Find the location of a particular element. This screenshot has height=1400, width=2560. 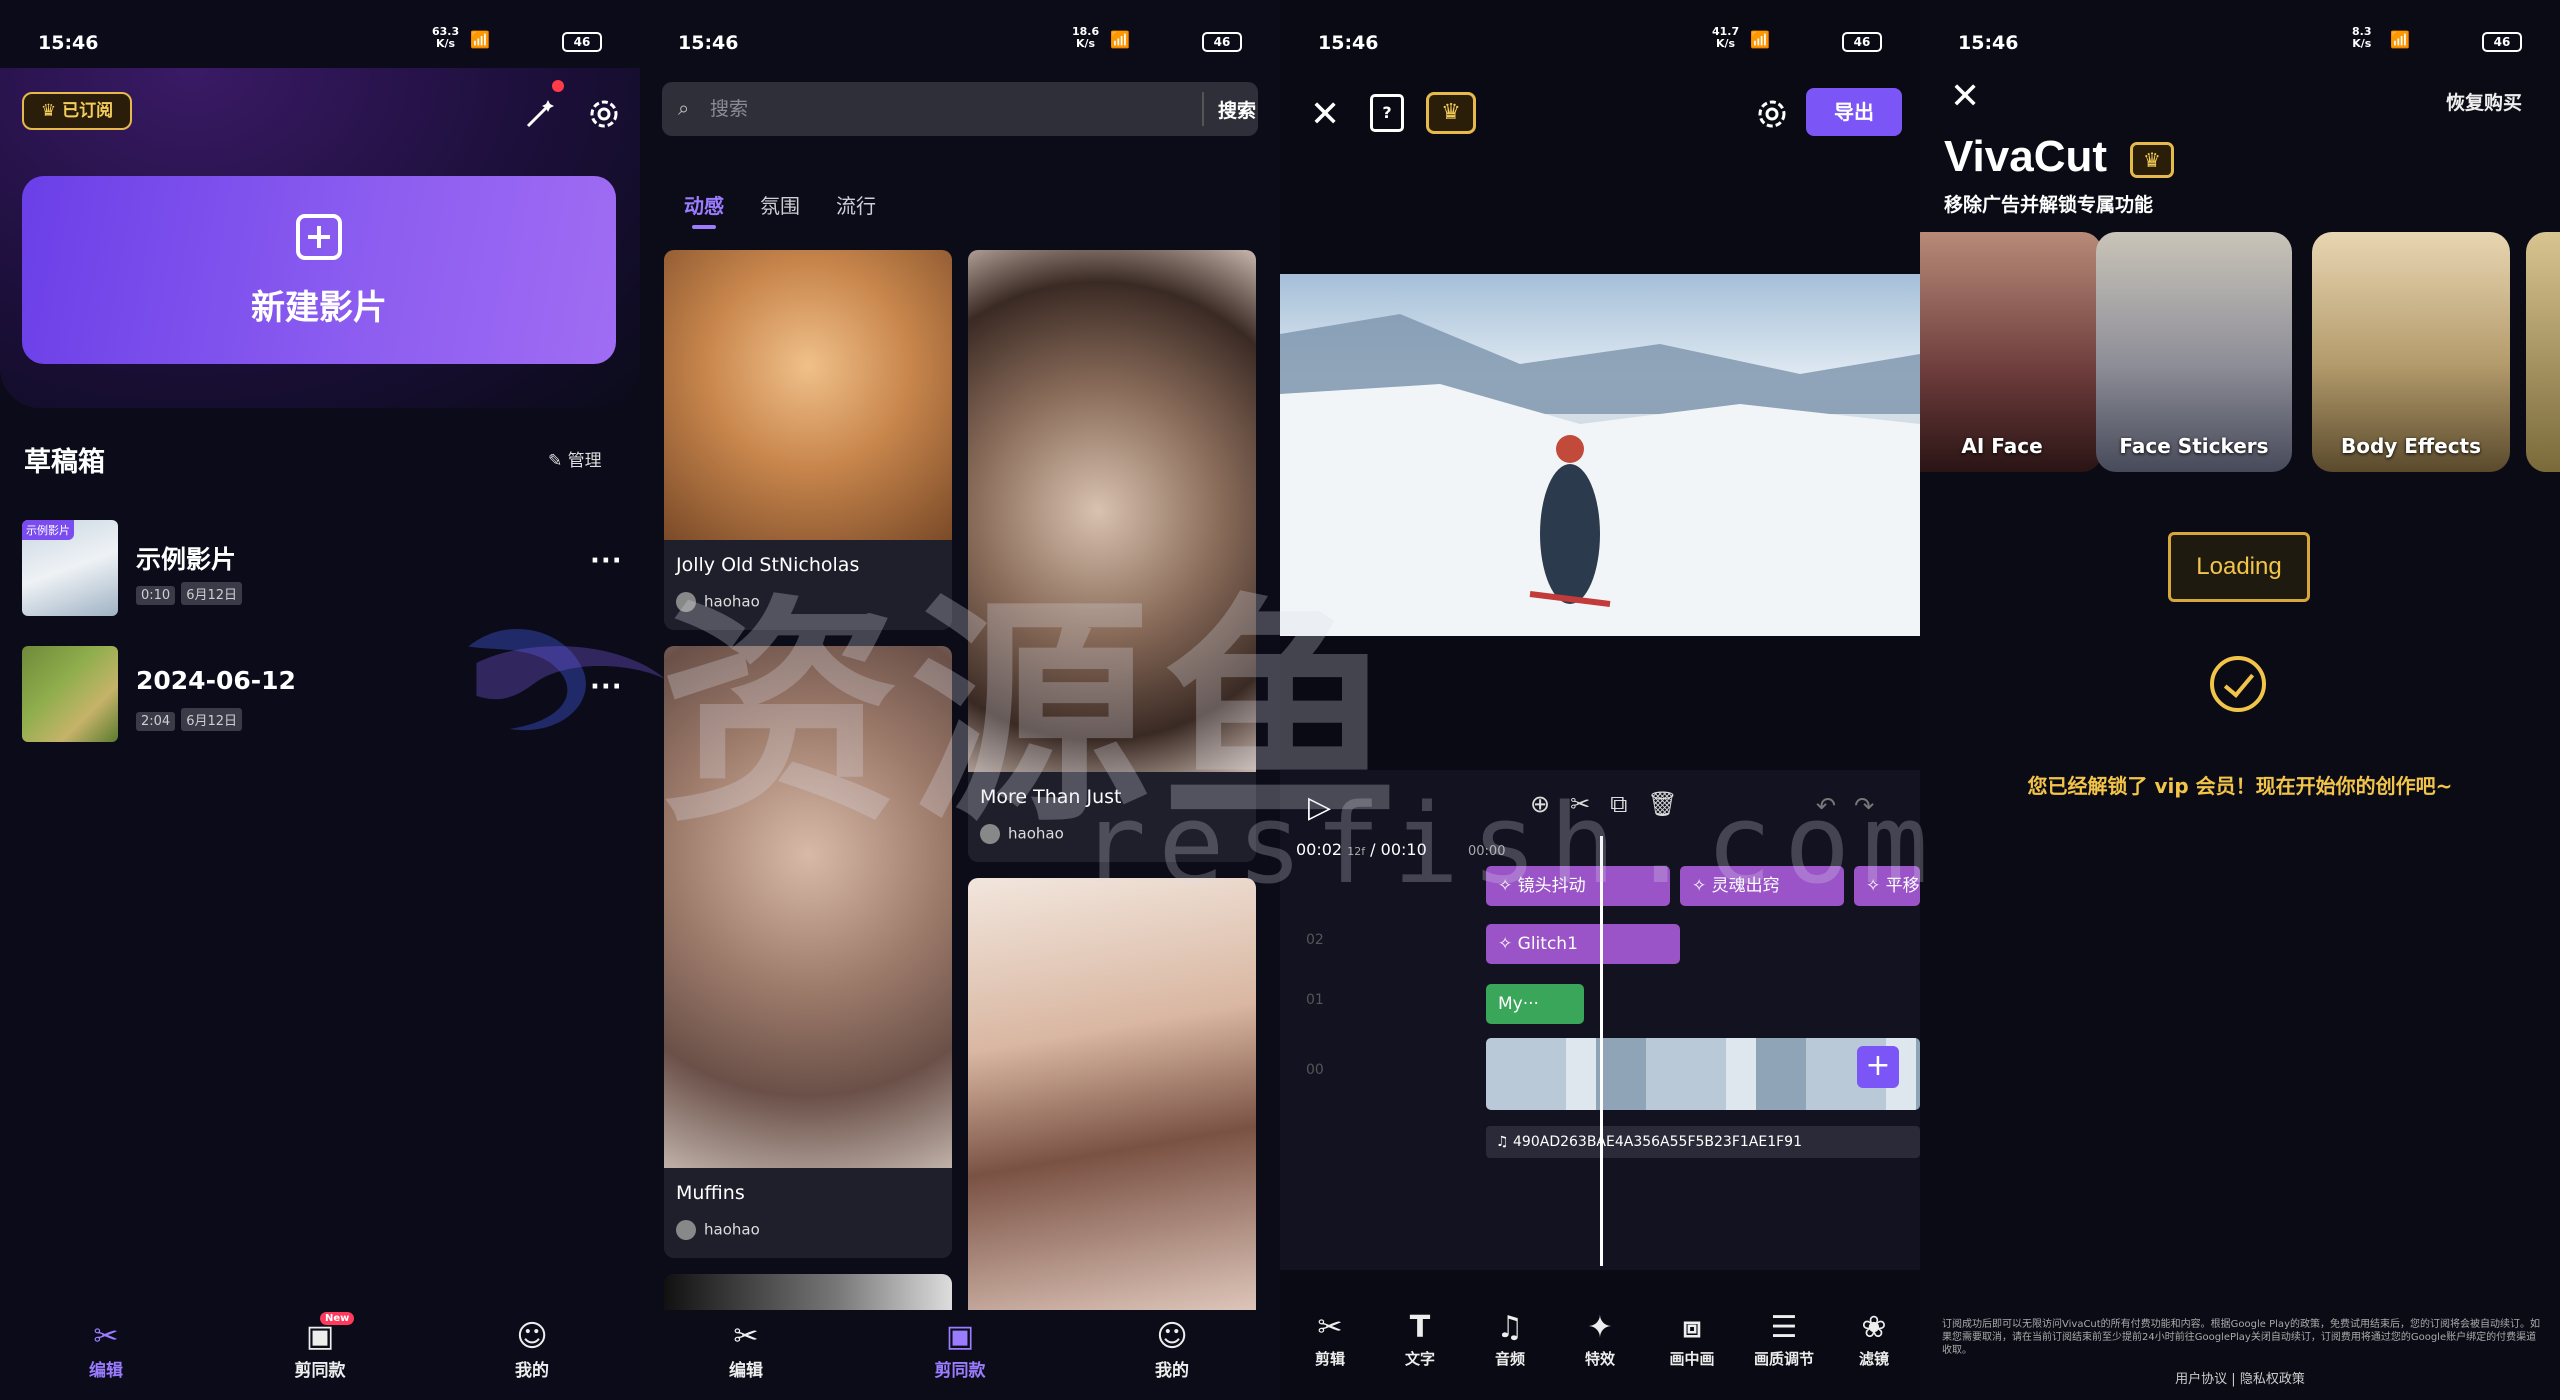

track-label: 01 is located at coordinates (1315, 1000).